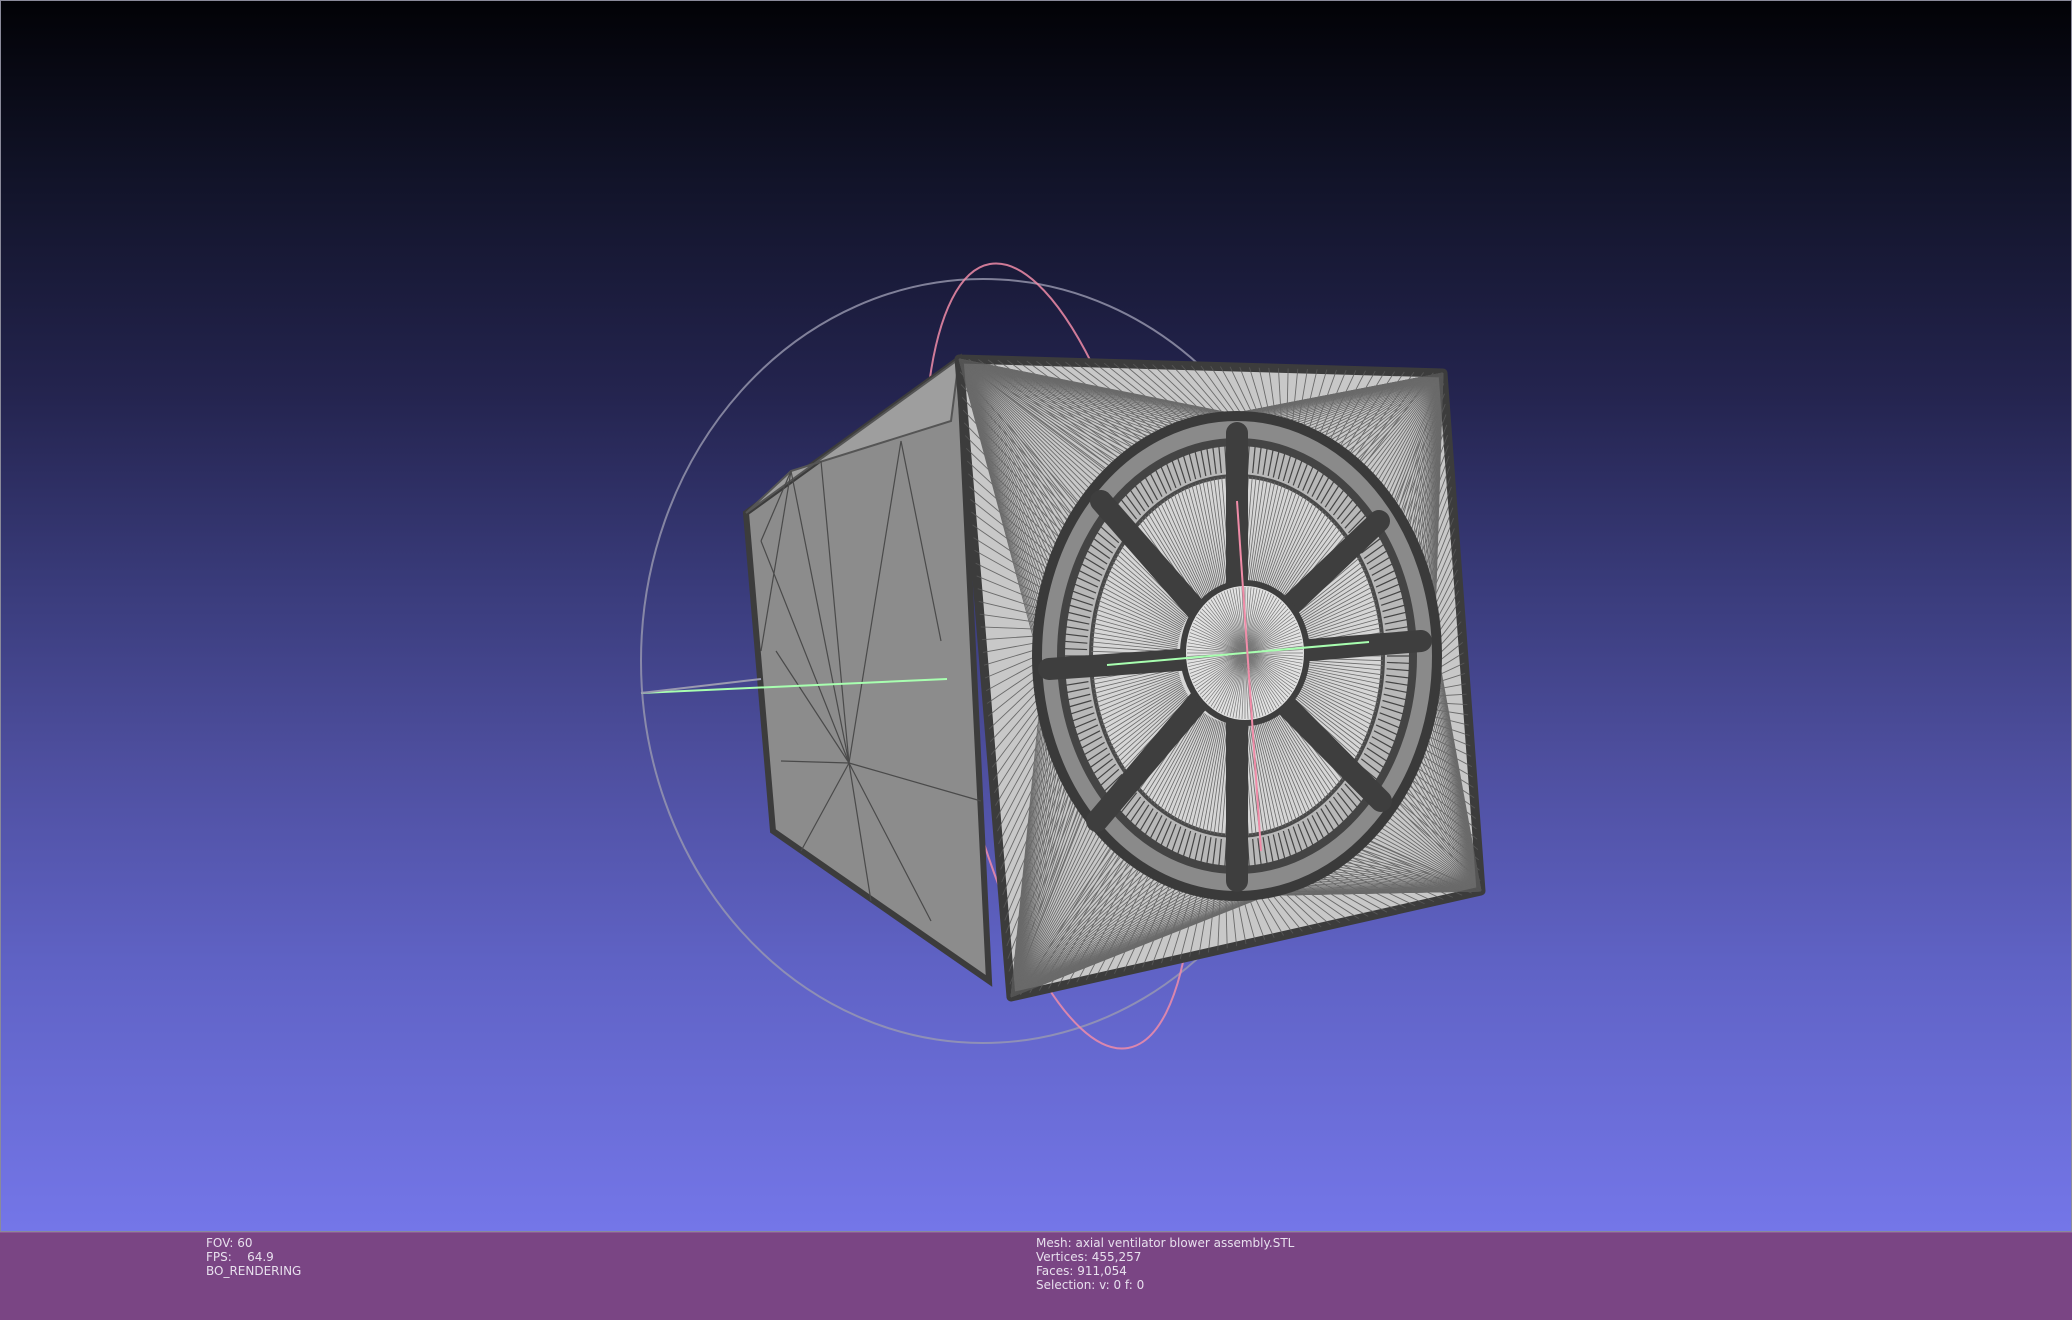 This screenshot has width=2072, height=1320. What do you see at coordinates (1055, 1271) in the screenshot?
I see `faces-label: Faces:` at bounding box center [1055, 1271].